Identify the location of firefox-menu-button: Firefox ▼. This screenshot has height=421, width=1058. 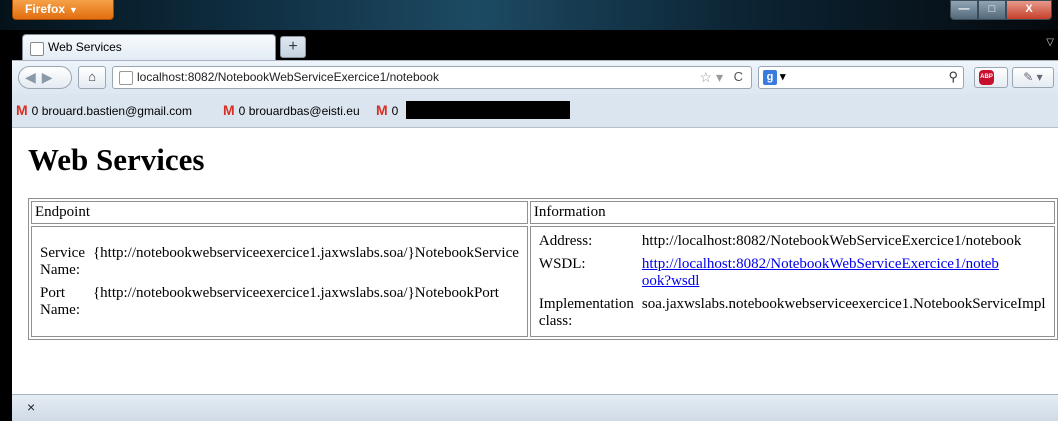
(63, 10).